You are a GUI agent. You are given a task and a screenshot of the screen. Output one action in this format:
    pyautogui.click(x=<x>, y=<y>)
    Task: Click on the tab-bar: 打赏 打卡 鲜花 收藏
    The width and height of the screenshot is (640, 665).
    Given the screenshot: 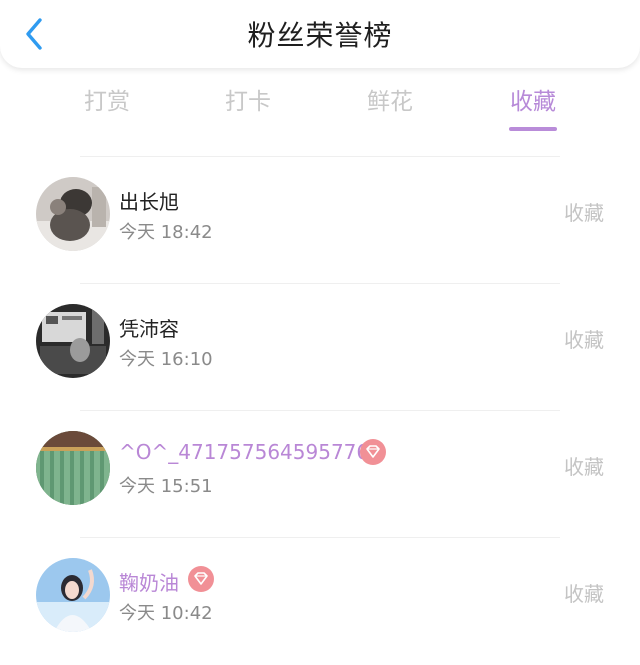 What is the action you would take?
    pyautogui.click(x=320, y=110)
    